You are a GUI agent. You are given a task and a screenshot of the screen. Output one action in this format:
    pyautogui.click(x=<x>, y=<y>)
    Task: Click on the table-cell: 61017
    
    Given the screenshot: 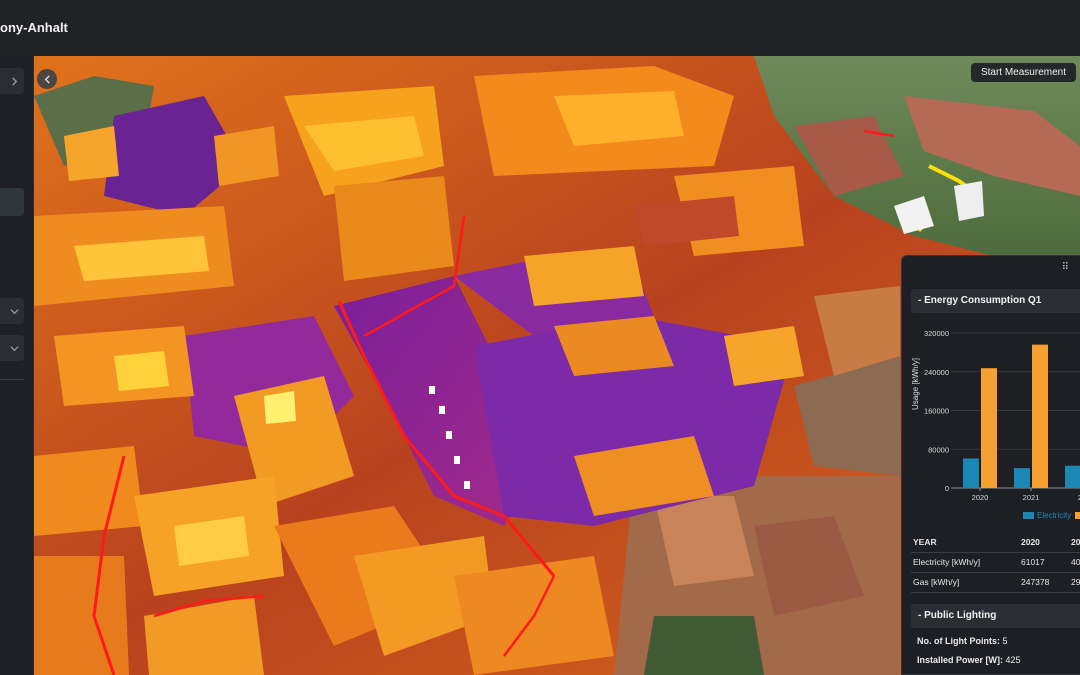 What is the action you would take?
    pyautogui.click(x=1044, y=562)
    